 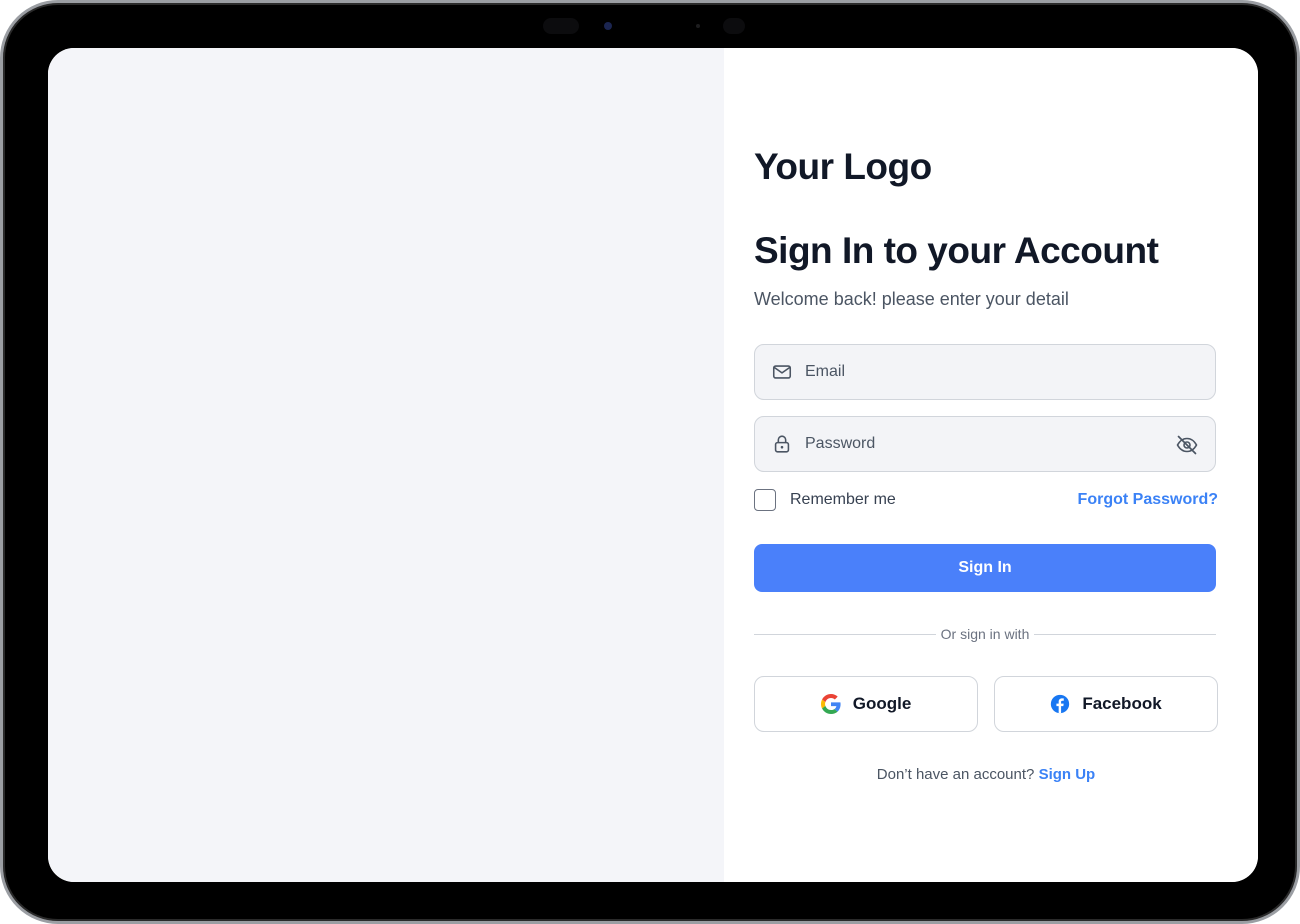 I want to click on google-icon, so click(x=830, y=704).